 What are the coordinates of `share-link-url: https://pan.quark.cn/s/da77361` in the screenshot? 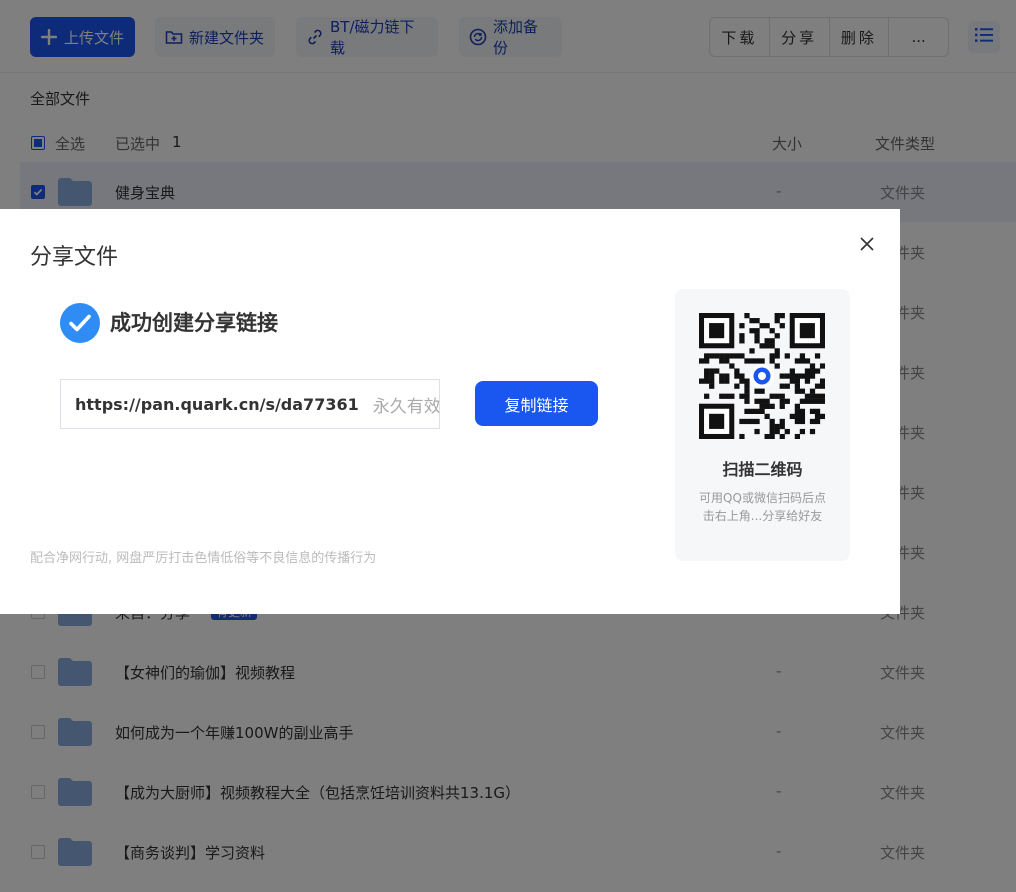 It's located at (217, 404).